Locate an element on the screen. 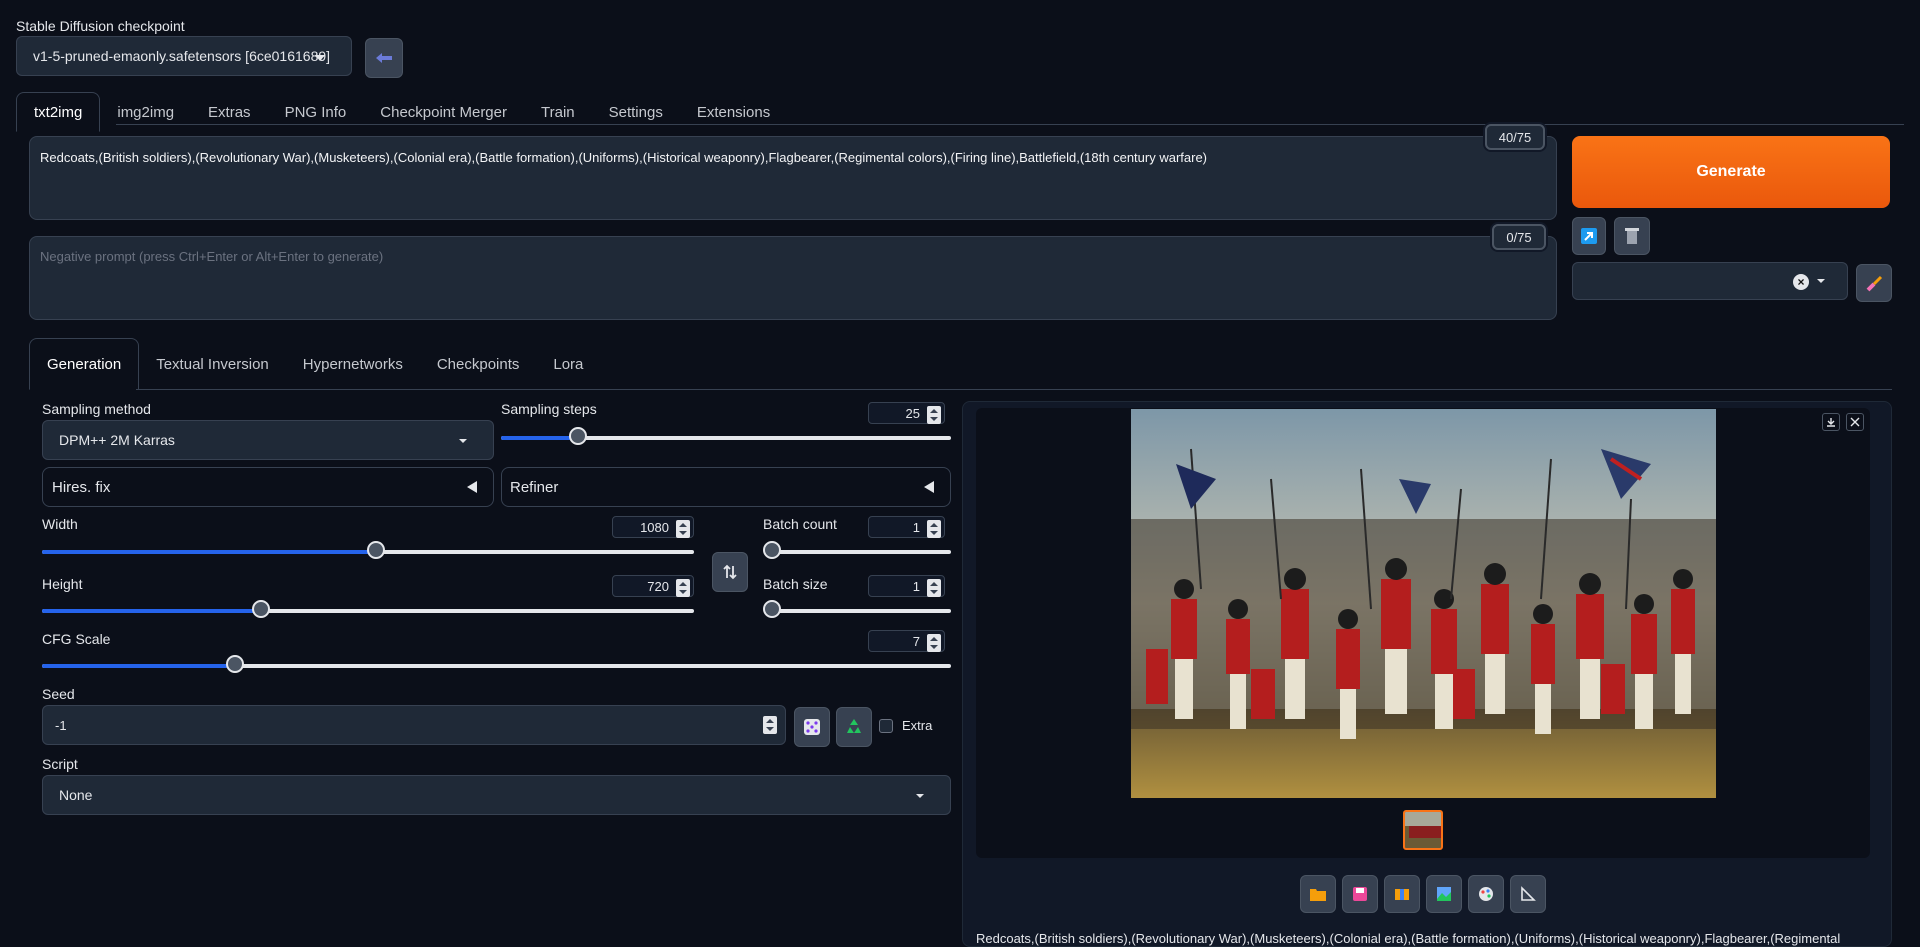 This screenshot has height=947, width=1920. subtab-hypernetworks: Hypernetworks is located at coordinates (353, 364).